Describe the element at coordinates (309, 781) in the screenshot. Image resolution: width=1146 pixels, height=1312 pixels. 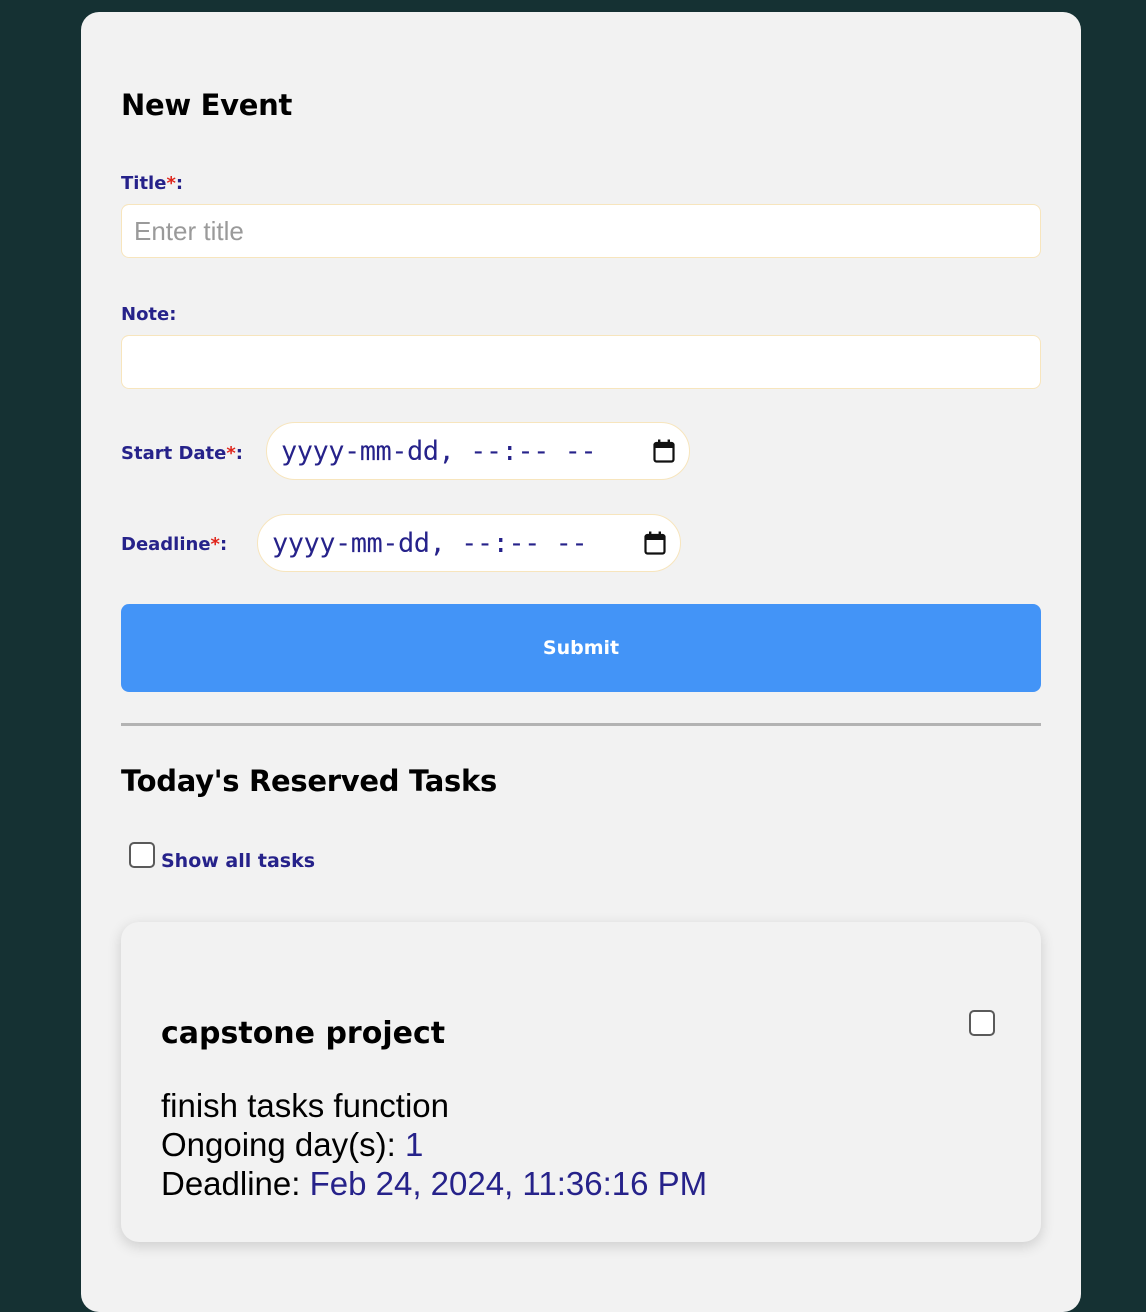
I see `tasks-section-title: Today's Reserved Tasks` at that location.